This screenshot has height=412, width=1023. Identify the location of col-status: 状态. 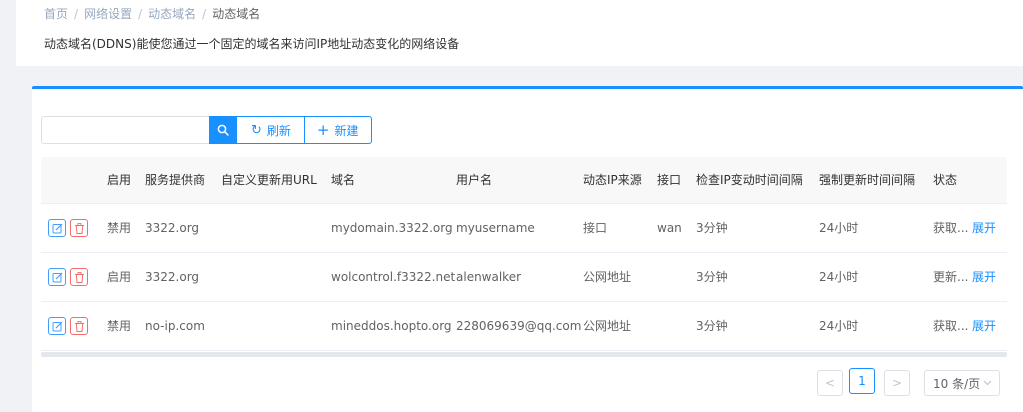
(945, 180).